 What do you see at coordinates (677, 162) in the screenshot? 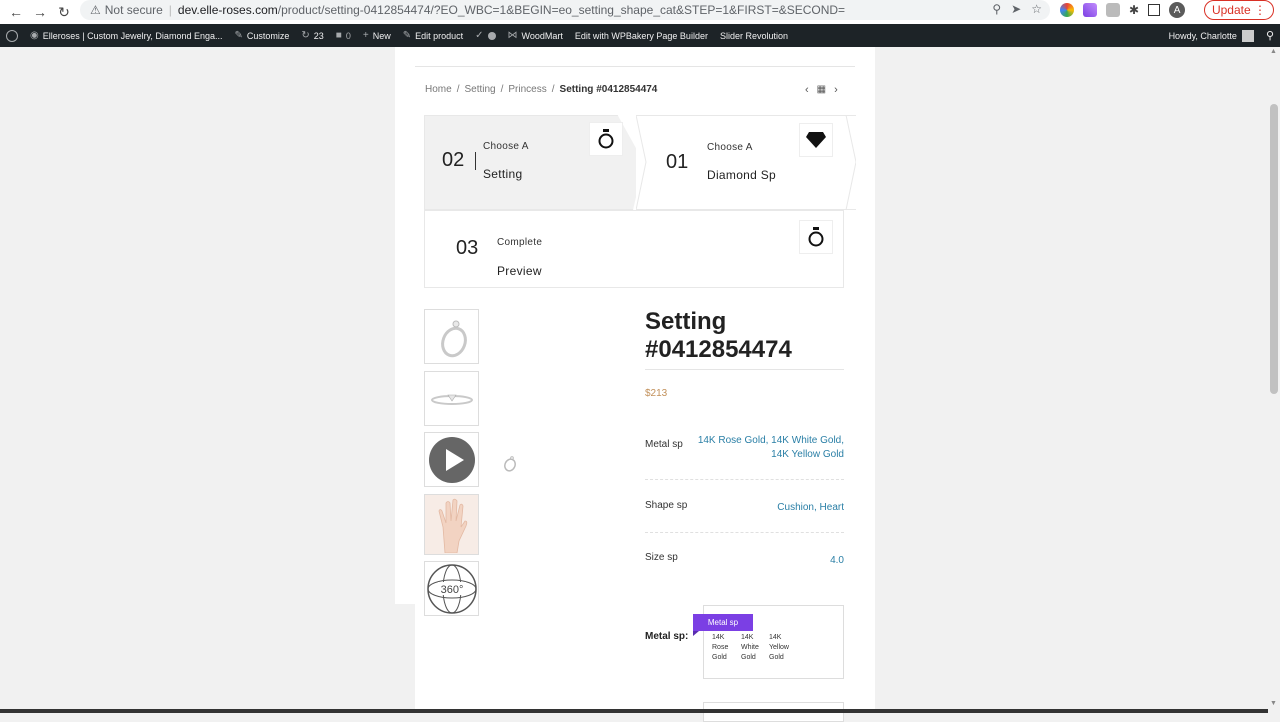
I see `step-number: 01` at bounding box center [677, 162].